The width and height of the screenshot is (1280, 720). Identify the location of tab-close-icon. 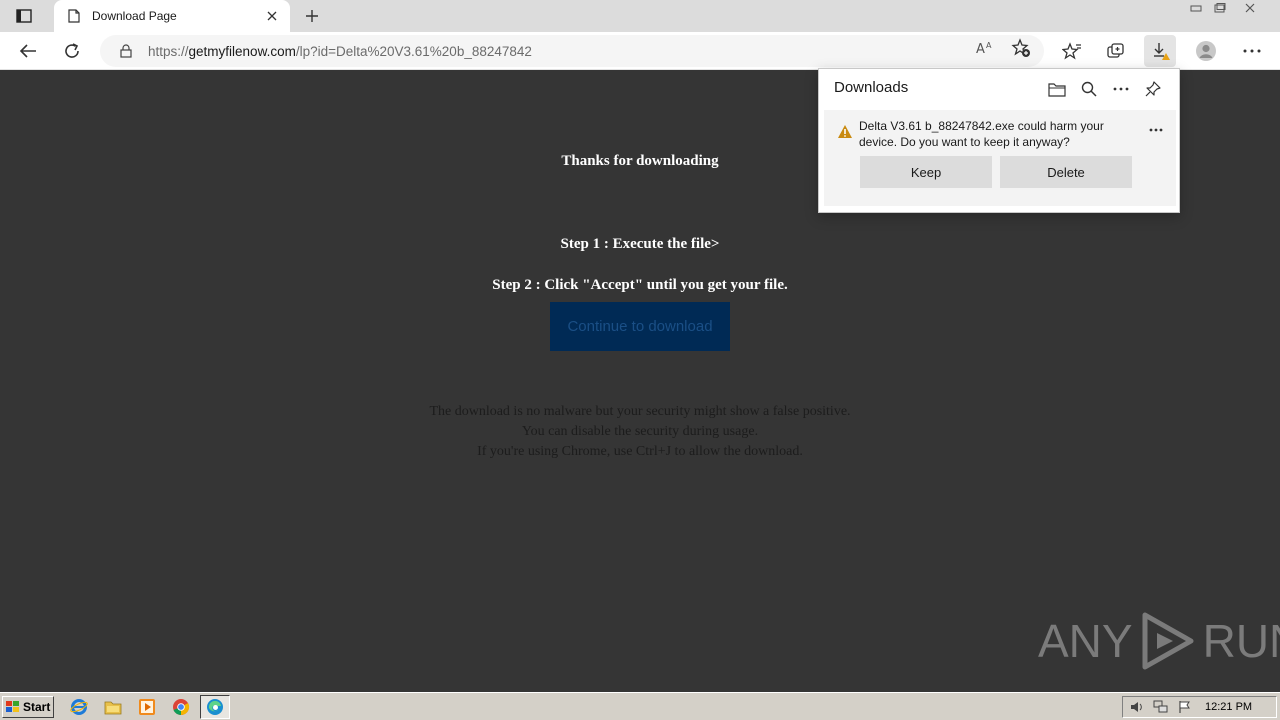
(272, 16).